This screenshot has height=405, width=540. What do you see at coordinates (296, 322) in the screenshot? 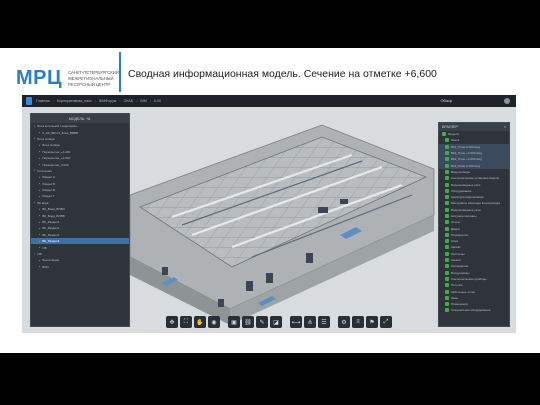
I see `measure-icon: ⟷` at bounding box center [296, 322].